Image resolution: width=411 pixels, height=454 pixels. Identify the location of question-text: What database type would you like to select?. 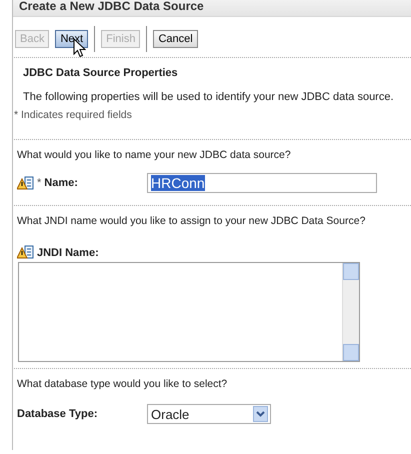
(122, 383).